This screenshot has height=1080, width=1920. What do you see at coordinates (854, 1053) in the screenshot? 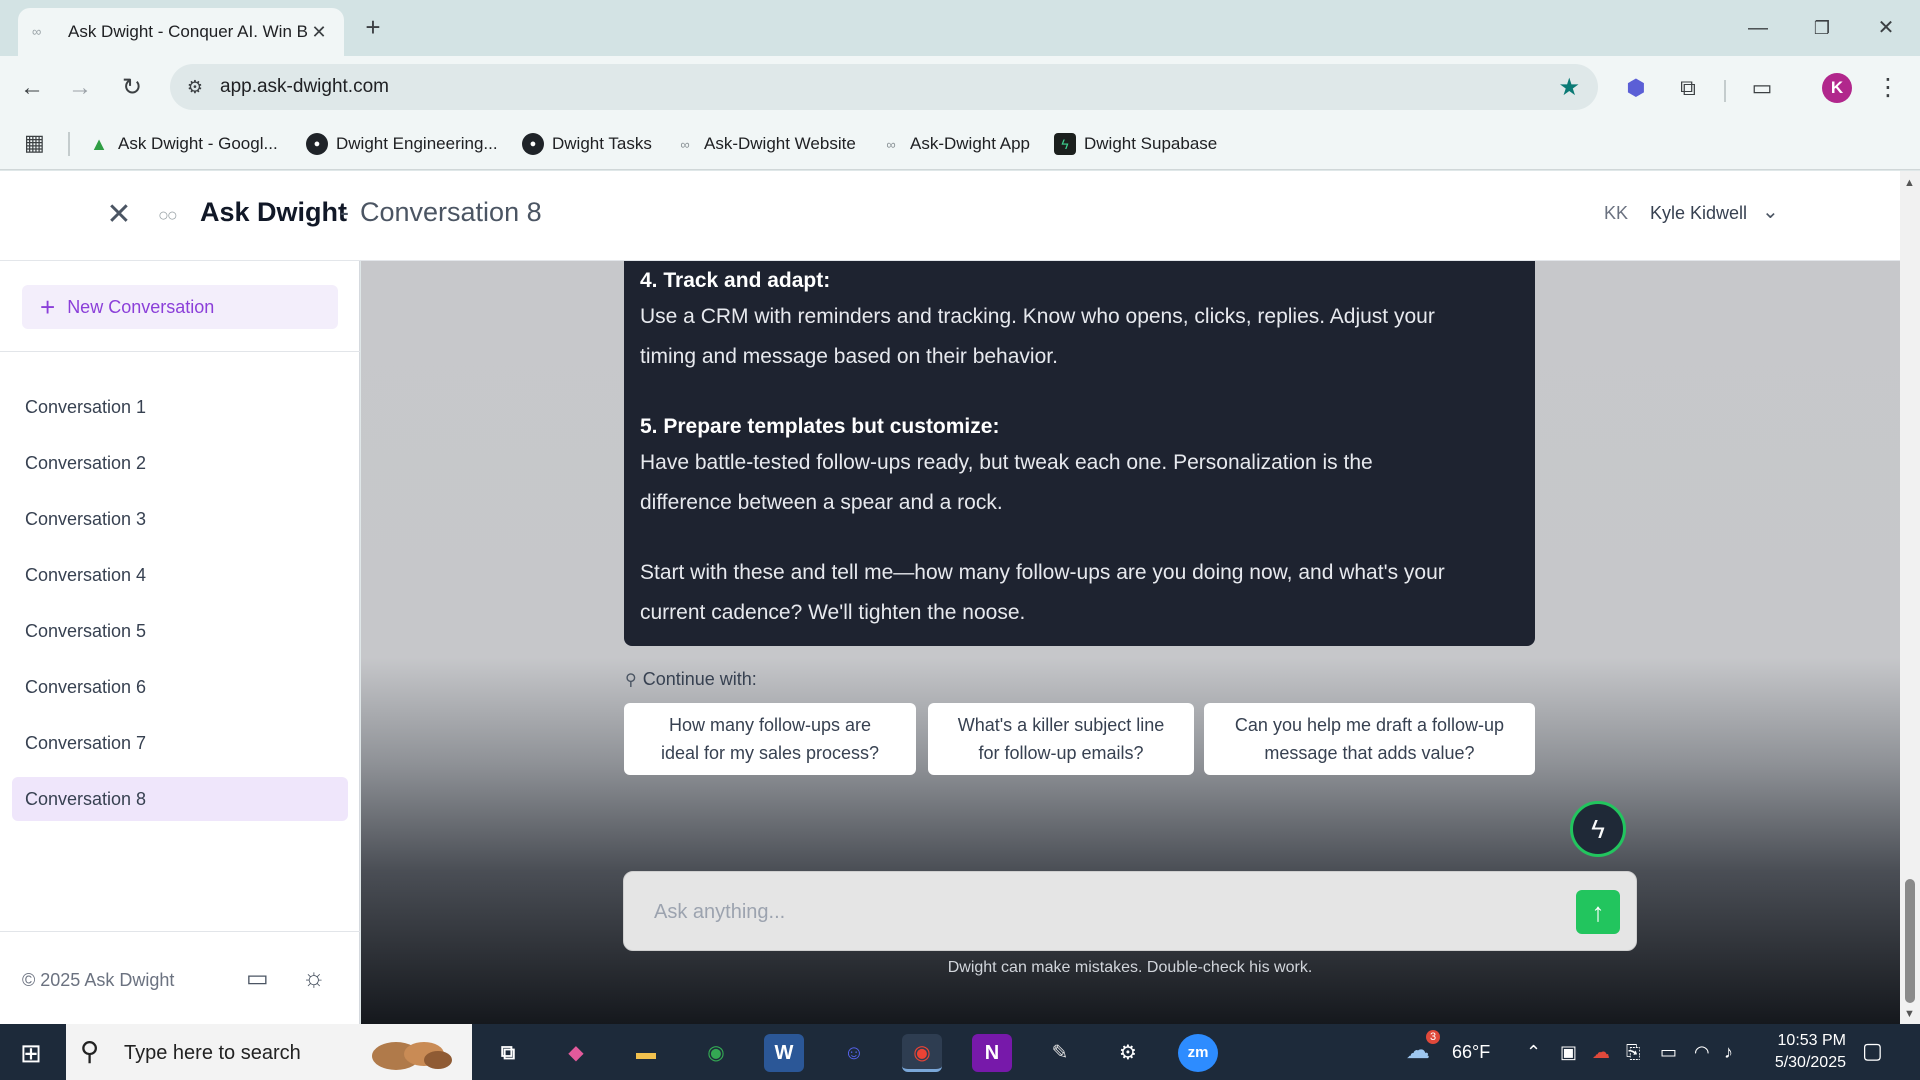
I see `discord-icon: ☺` at bounding box center [854, 1053].